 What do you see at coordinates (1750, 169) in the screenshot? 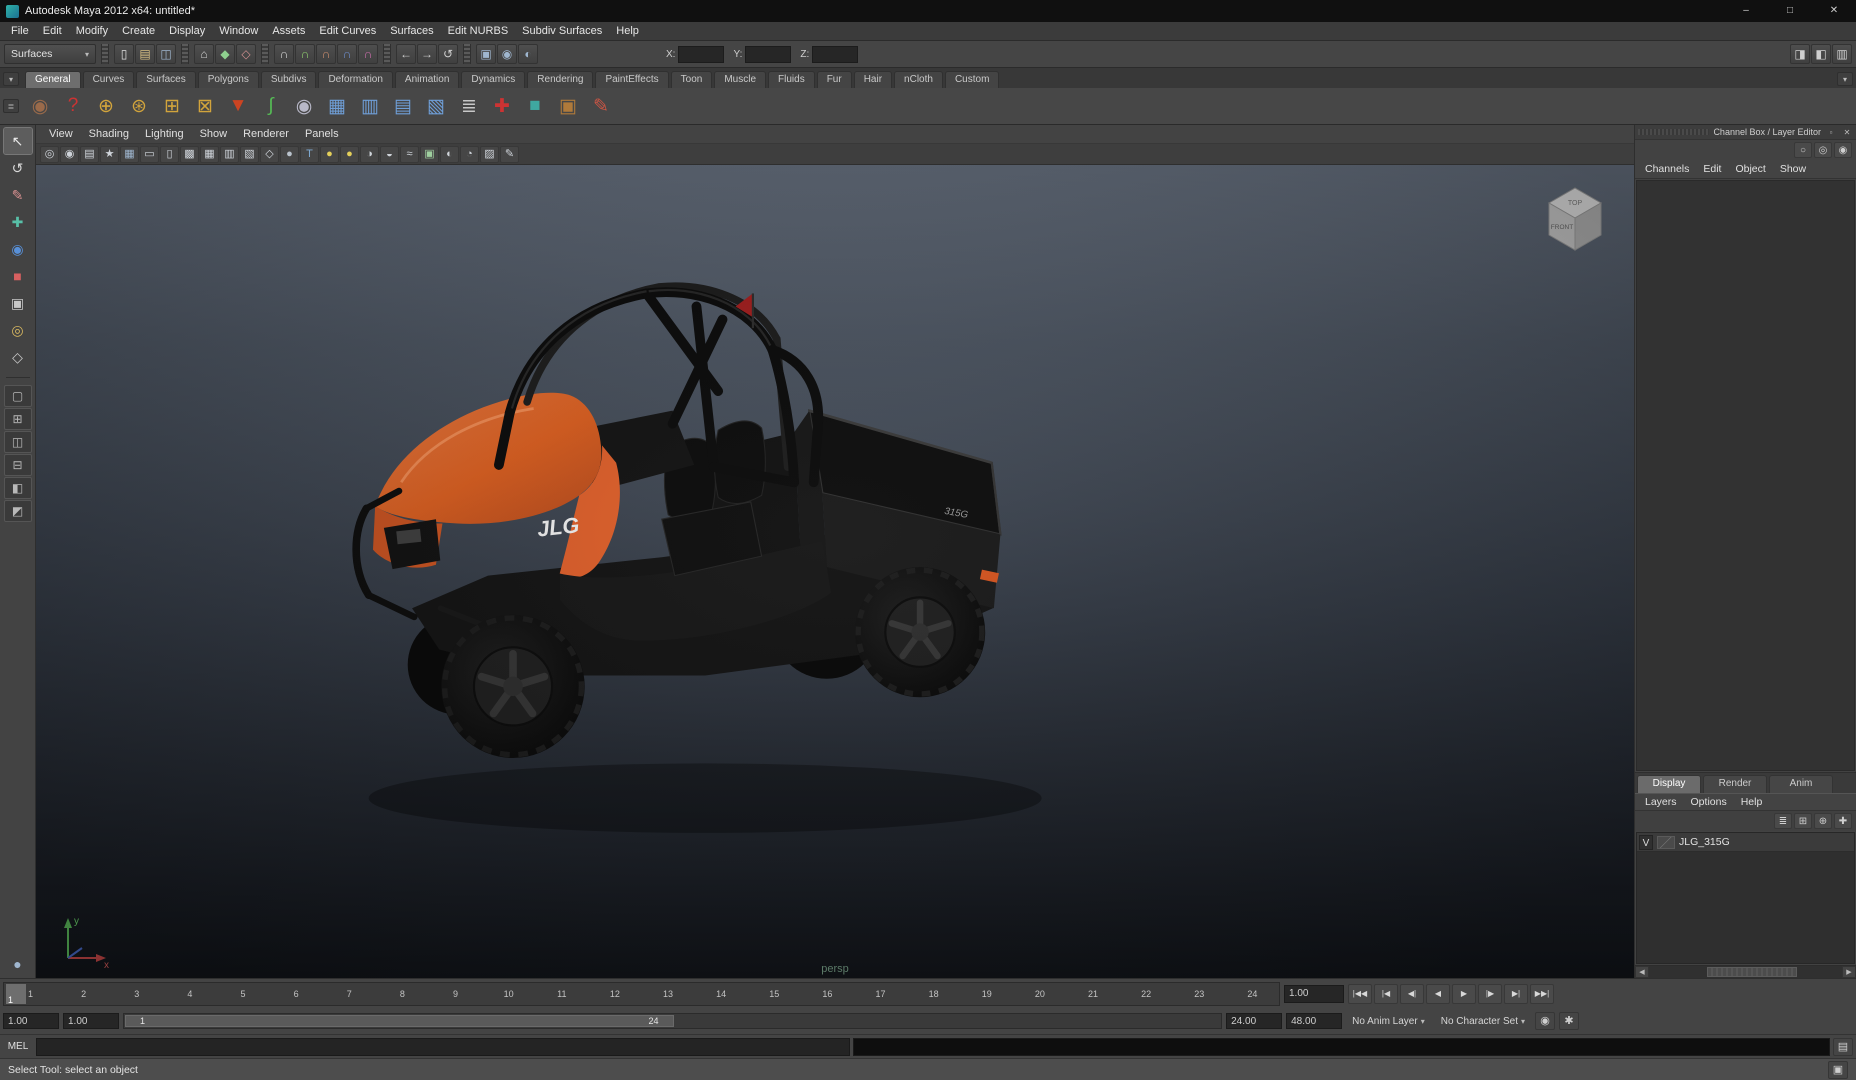
I see `cb-menu-object: Object` at bounding box center [1750, 169].